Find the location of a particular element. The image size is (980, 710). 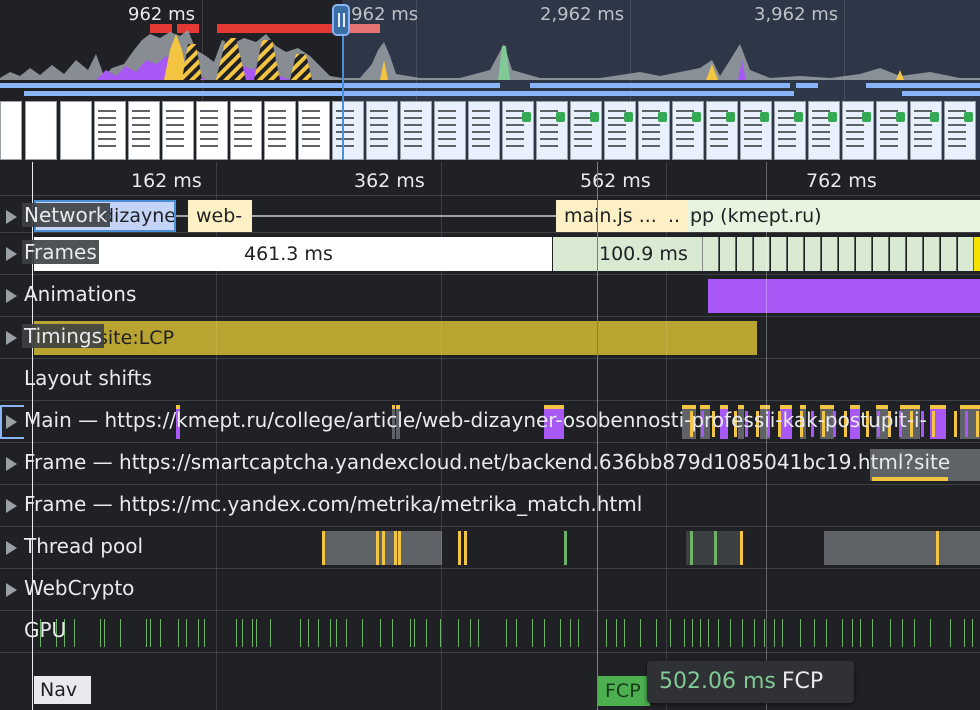

frame-block: 461.3 ms is located at coordinates (293, 254).